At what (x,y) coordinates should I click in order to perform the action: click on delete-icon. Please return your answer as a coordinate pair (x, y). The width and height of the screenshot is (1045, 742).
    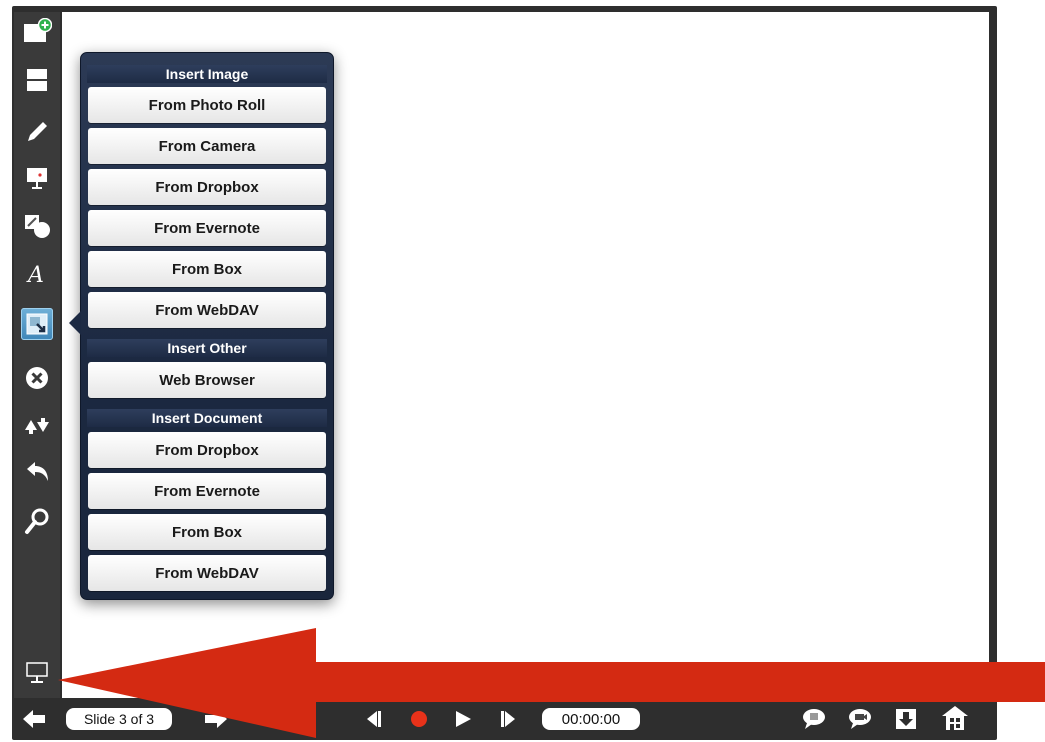
    Looking at the image, I should click on (37, 378).